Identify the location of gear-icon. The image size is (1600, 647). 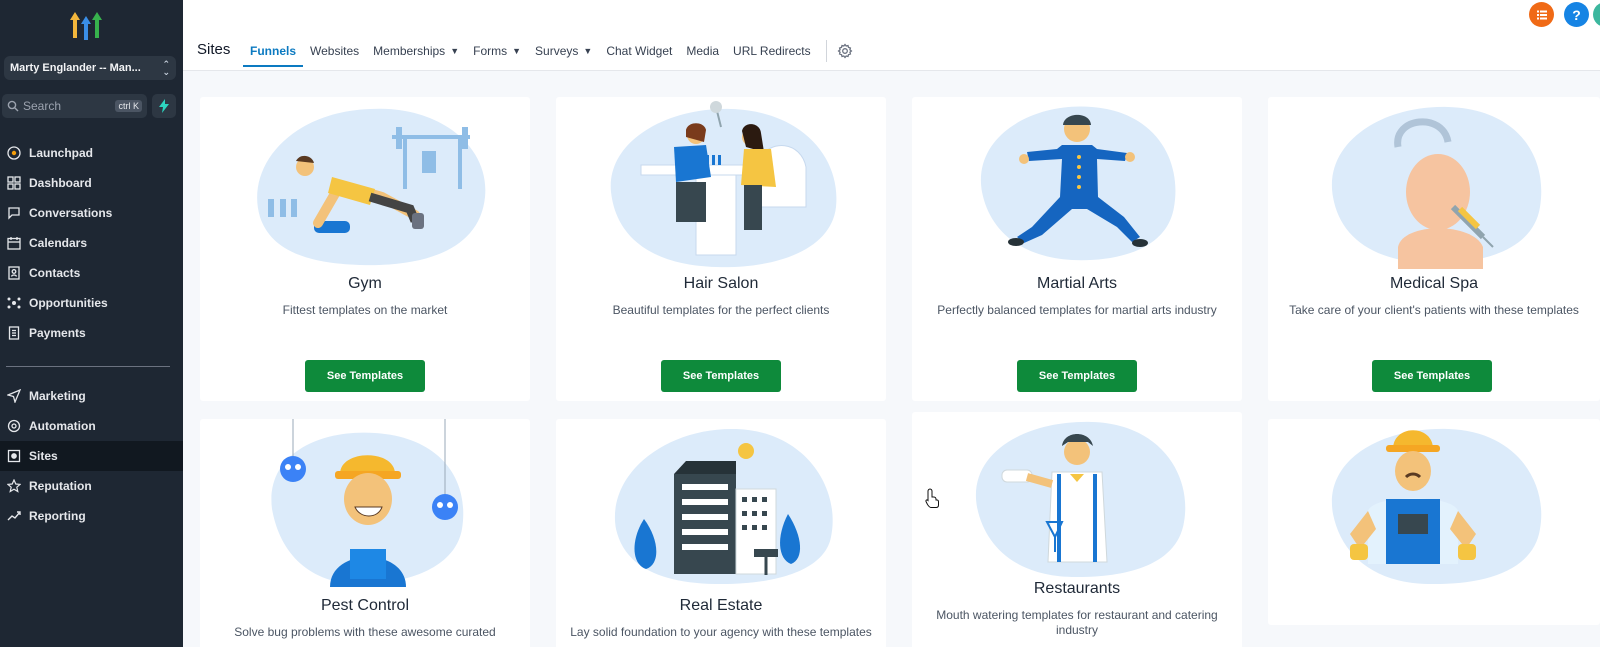
(845, 51).